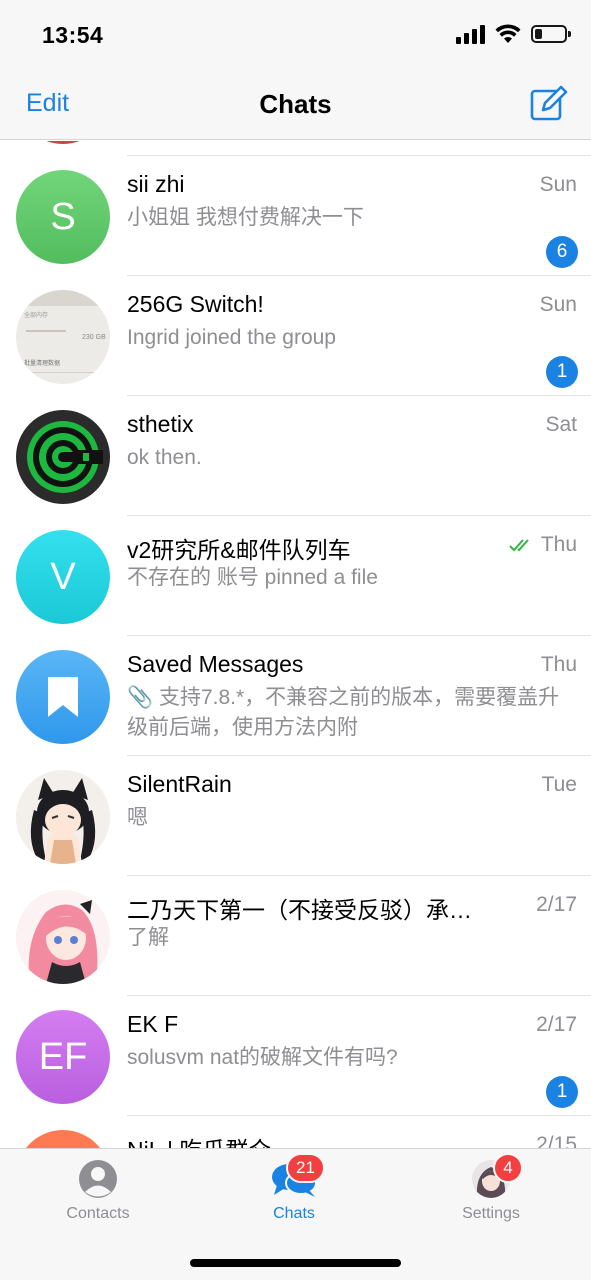 This screenshot has height=1280, width=591. I want to click on chat-row-partial, so click(295, 148).